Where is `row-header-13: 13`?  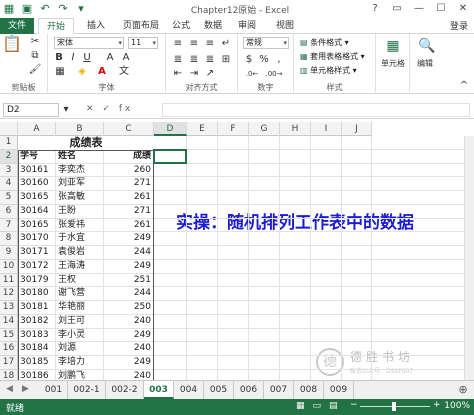 row-header-13: 13 is located at coordinates (9, 308).